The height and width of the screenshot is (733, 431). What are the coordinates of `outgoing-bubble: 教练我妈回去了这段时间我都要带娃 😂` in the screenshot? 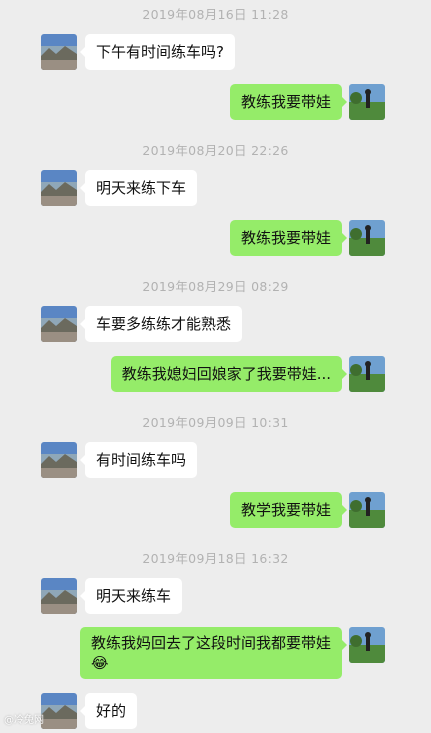 It's located at (213, 653).